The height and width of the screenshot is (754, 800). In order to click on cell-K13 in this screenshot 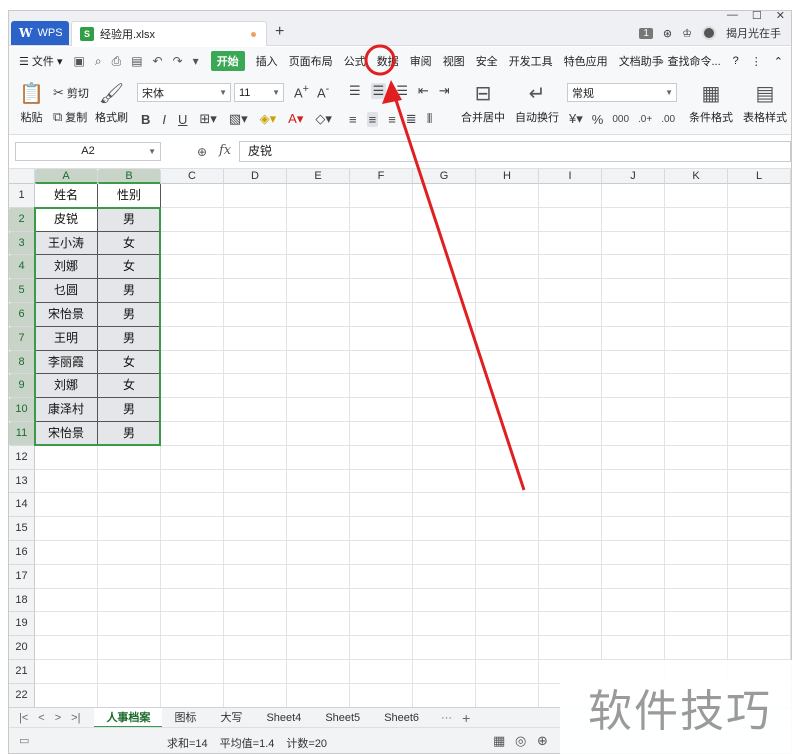, I will do `click(696, 481)`.